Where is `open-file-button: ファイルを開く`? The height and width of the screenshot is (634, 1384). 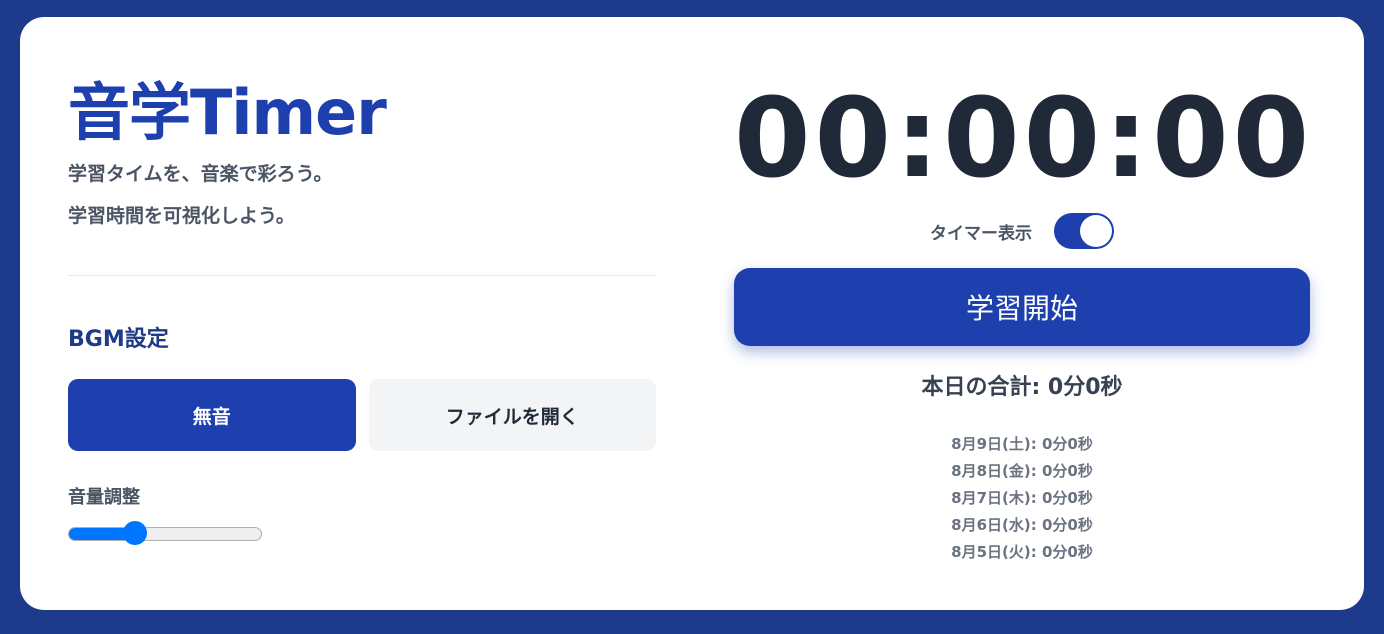 open-file-button: ファイルを開く is located at coordinates (512, 415).